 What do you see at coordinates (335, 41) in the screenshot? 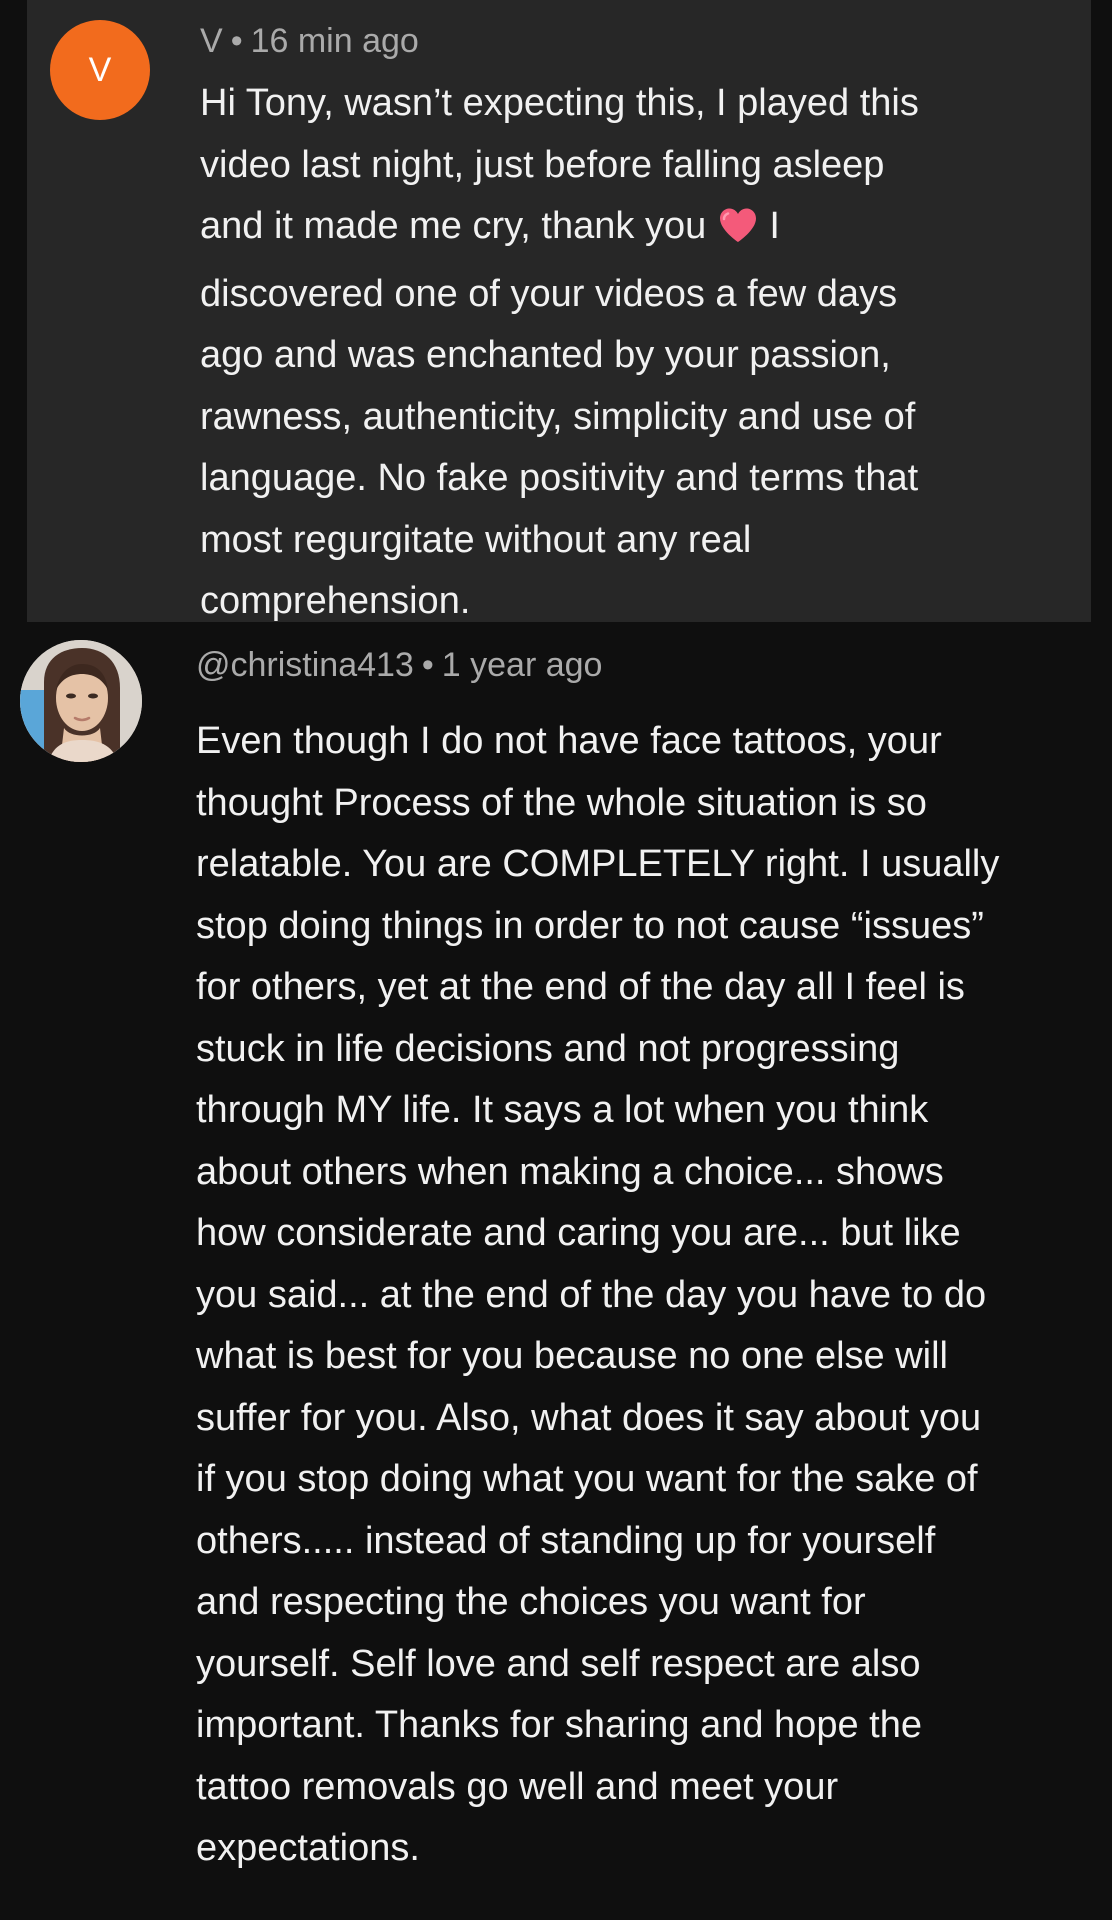
I see `comment-time: 16 min ago` at bounding box center [335, 41].